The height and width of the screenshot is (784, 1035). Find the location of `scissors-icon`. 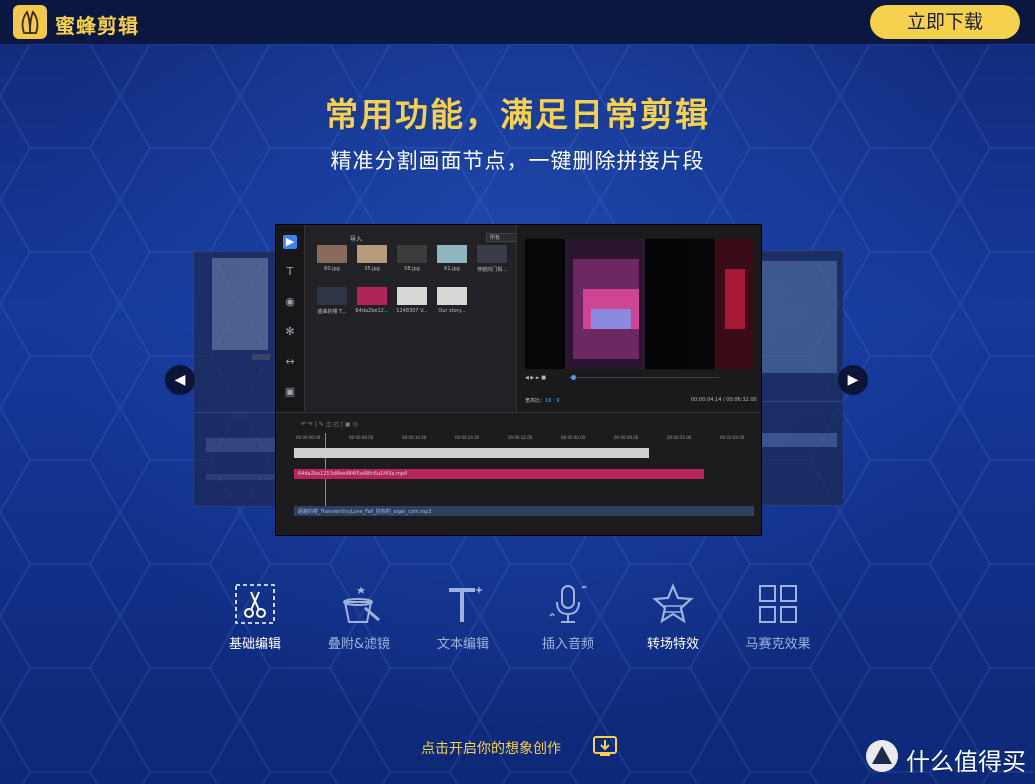

scissors-icon is located at coordinates (255, 604).